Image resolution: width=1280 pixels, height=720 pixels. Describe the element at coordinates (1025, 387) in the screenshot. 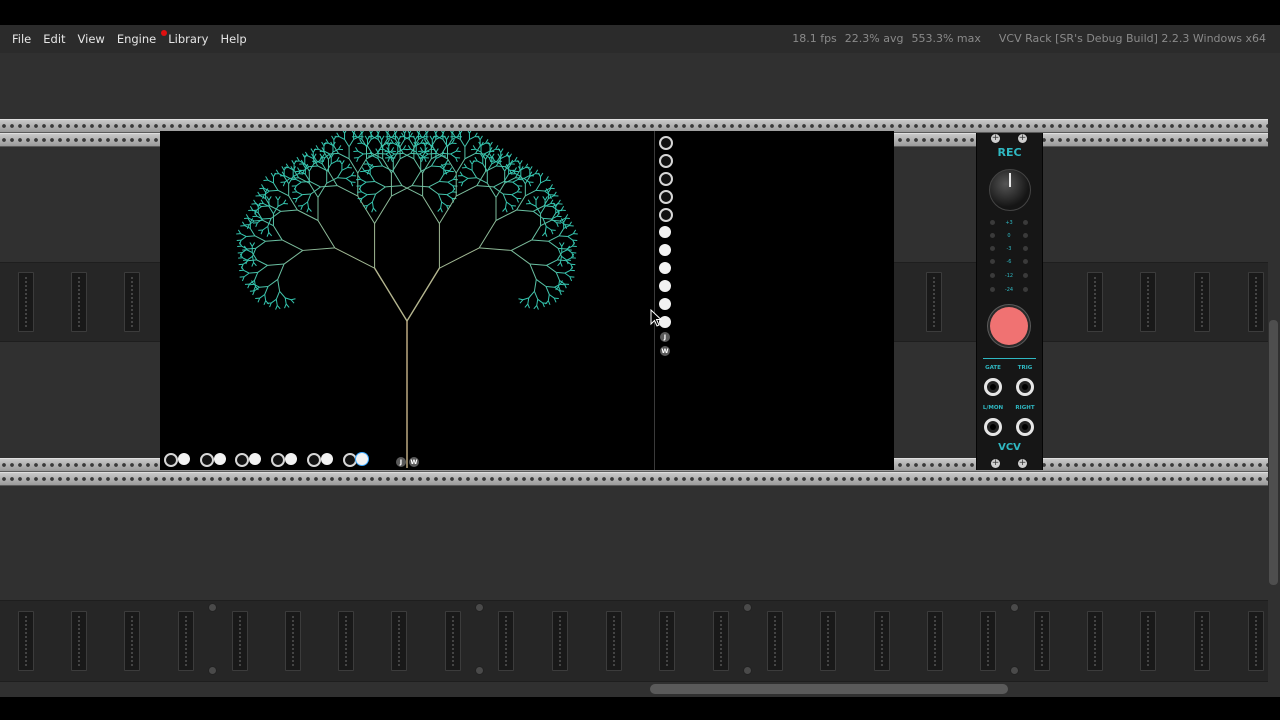

I see `trig-jack` at that location.